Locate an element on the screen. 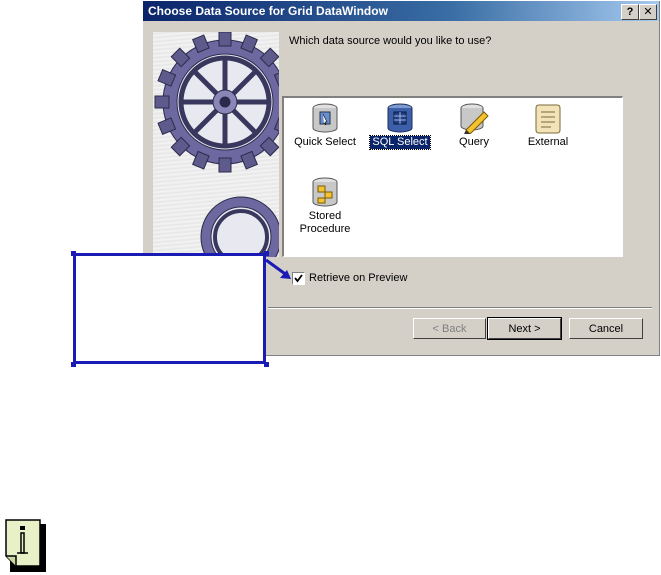  external-icon is located at coordinates (548, 119).